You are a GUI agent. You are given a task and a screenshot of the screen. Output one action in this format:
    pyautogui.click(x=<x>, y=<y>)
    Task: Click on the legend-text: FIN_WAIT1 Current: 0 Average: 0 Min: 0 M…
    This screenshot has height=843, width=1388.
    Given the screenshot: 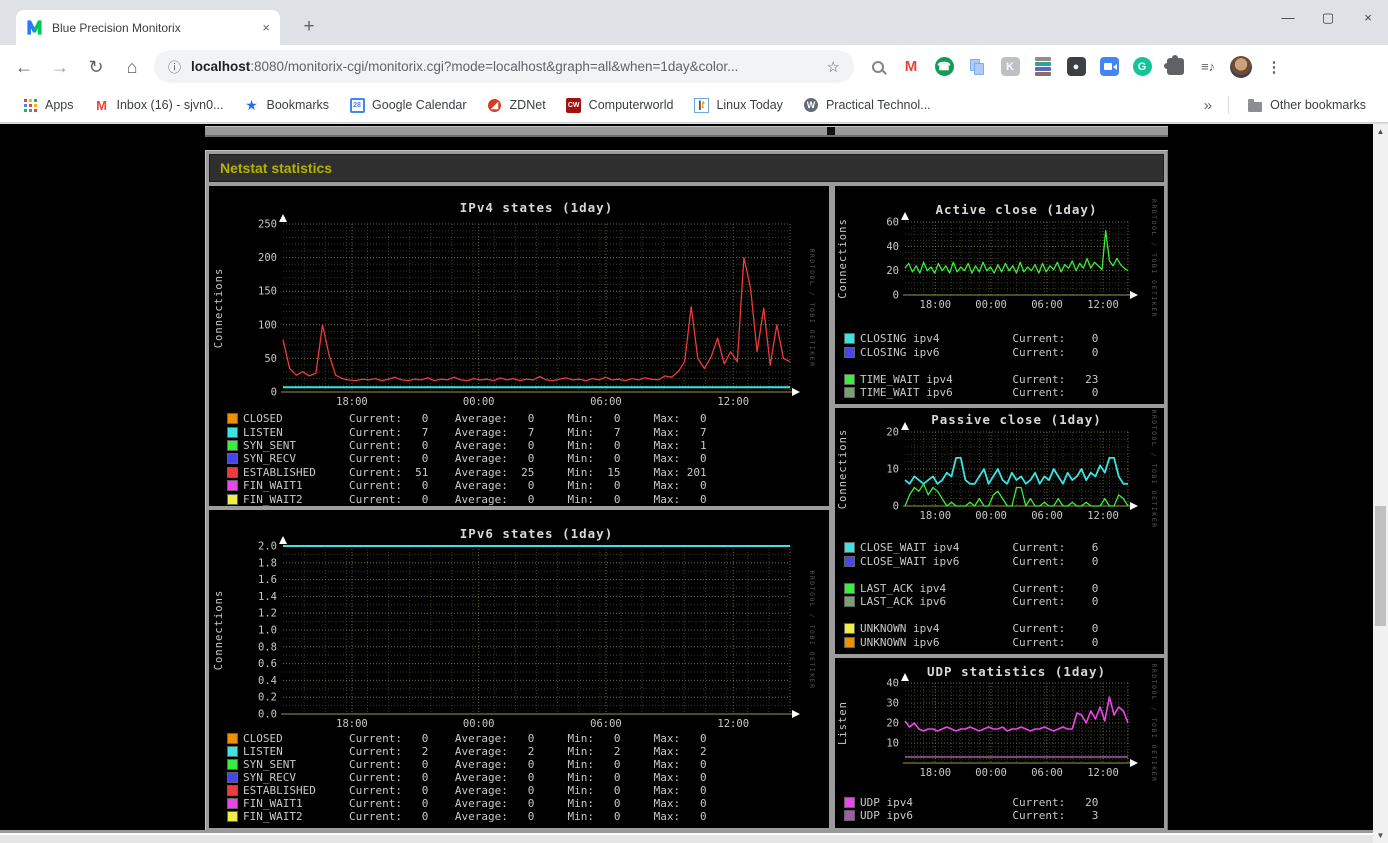 What is the action you would take?
    pyautogui.click(x=475, y=486)
    